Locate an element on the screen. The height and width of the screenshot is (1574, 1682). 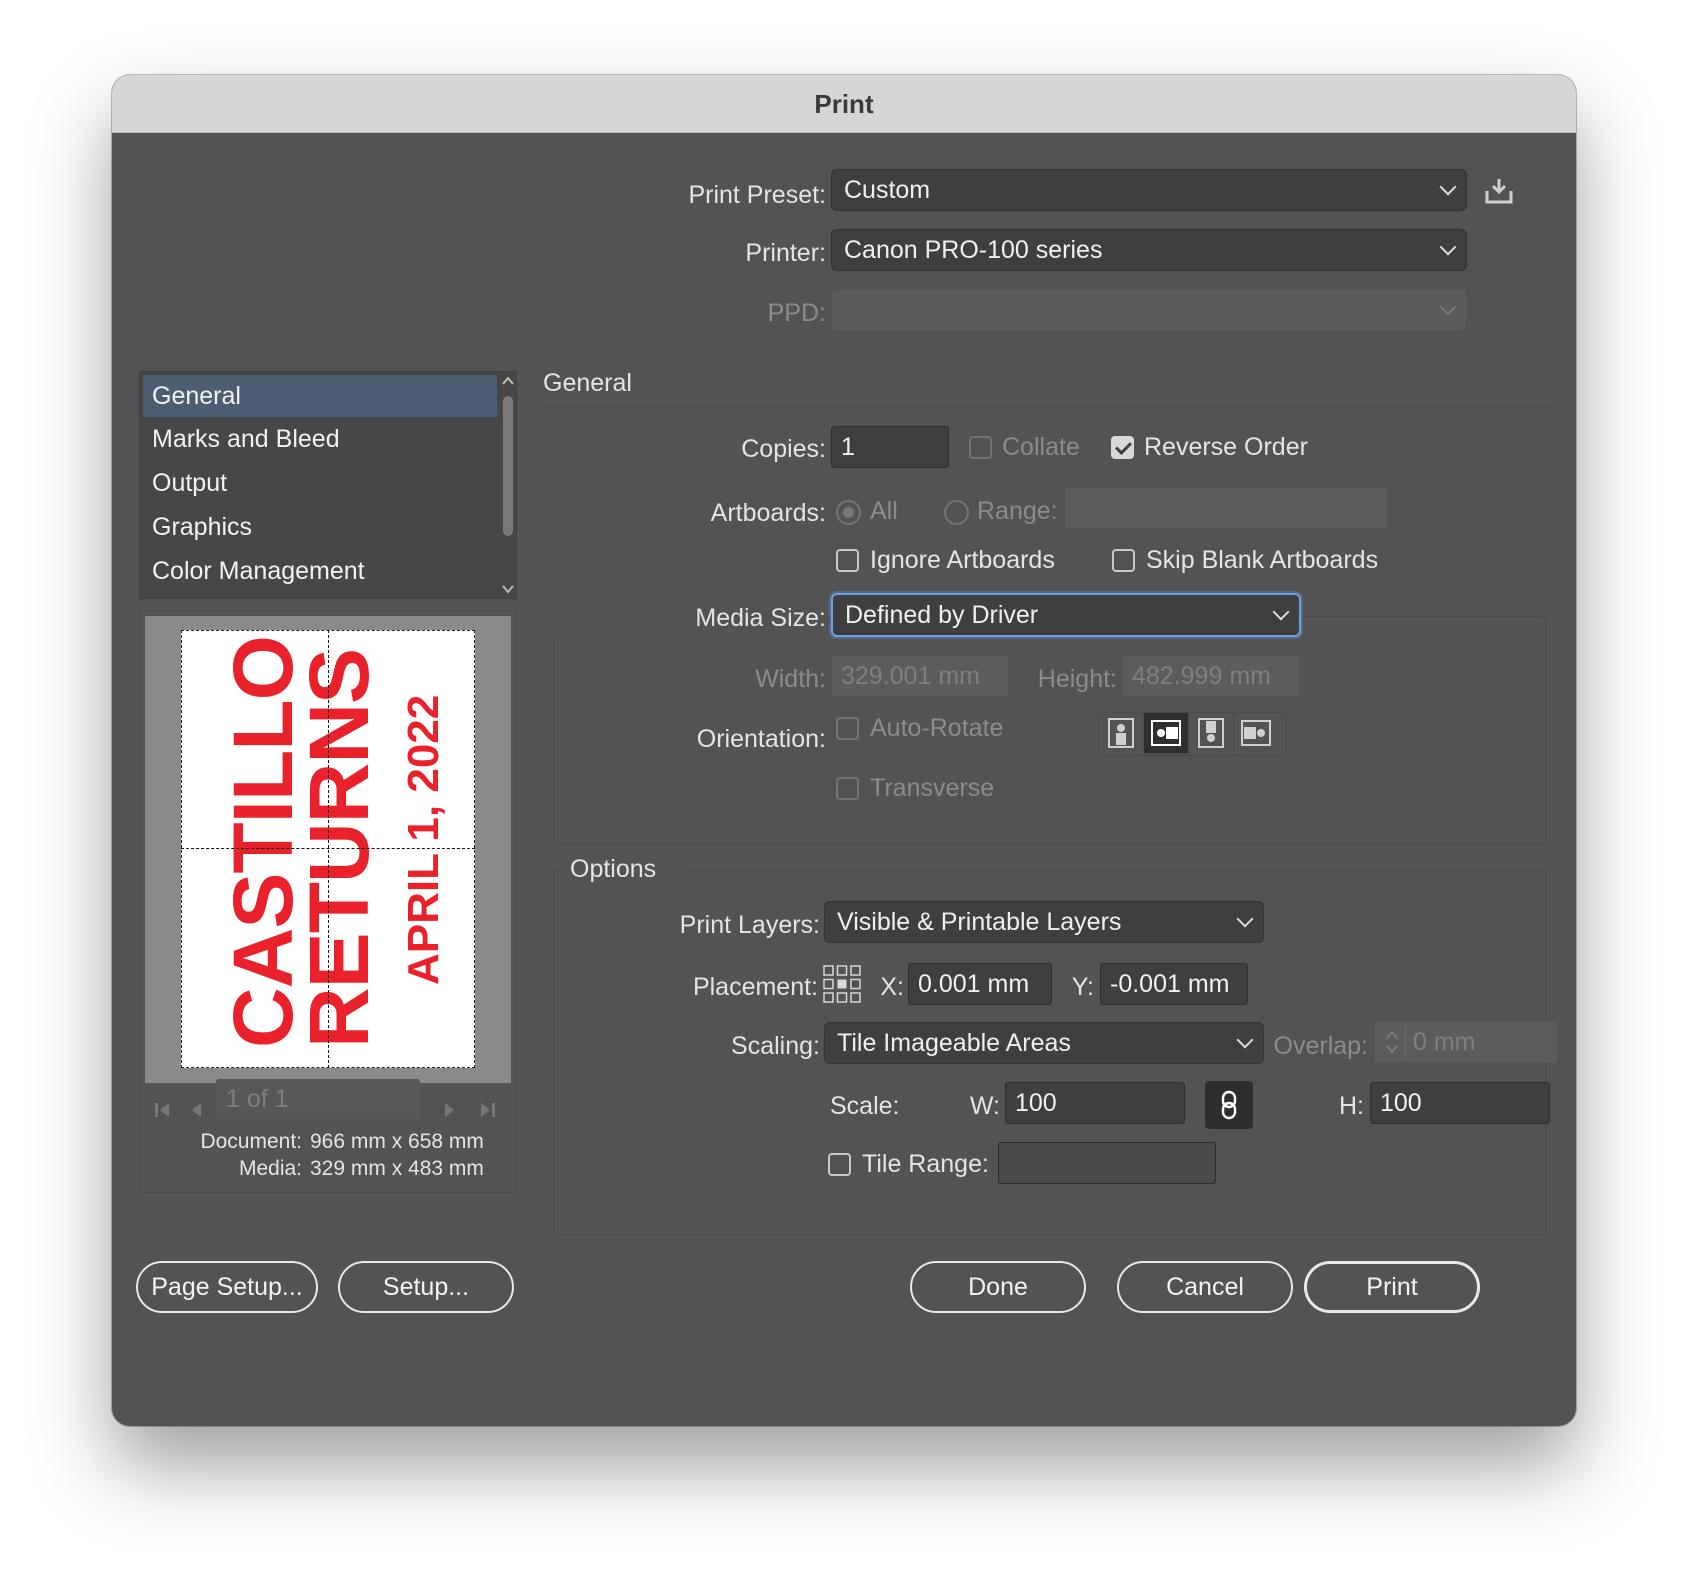
ignore-artboards-label: Ignore Artboards is located at coordinates (962, 560).